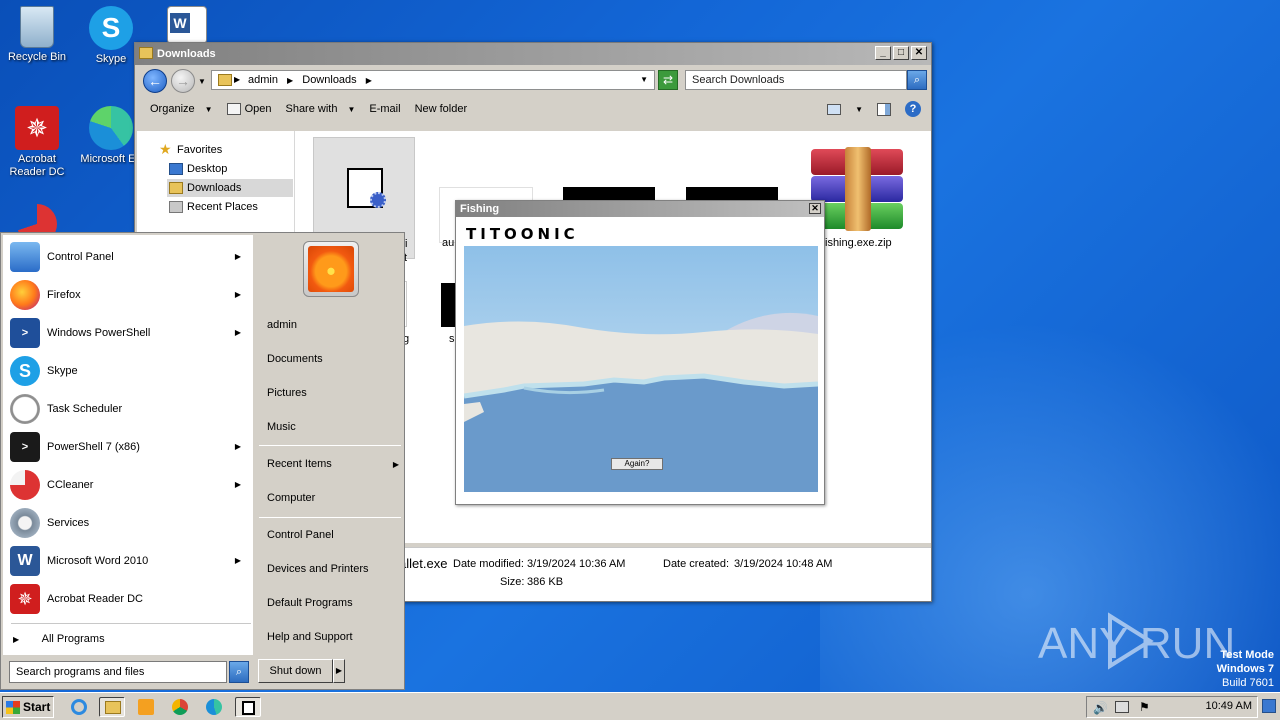 This screenshot has height=720, width=1280. Describe the element at coordinates (281, 427) in the screenshot. I see `start-right-music: Music` at that location.